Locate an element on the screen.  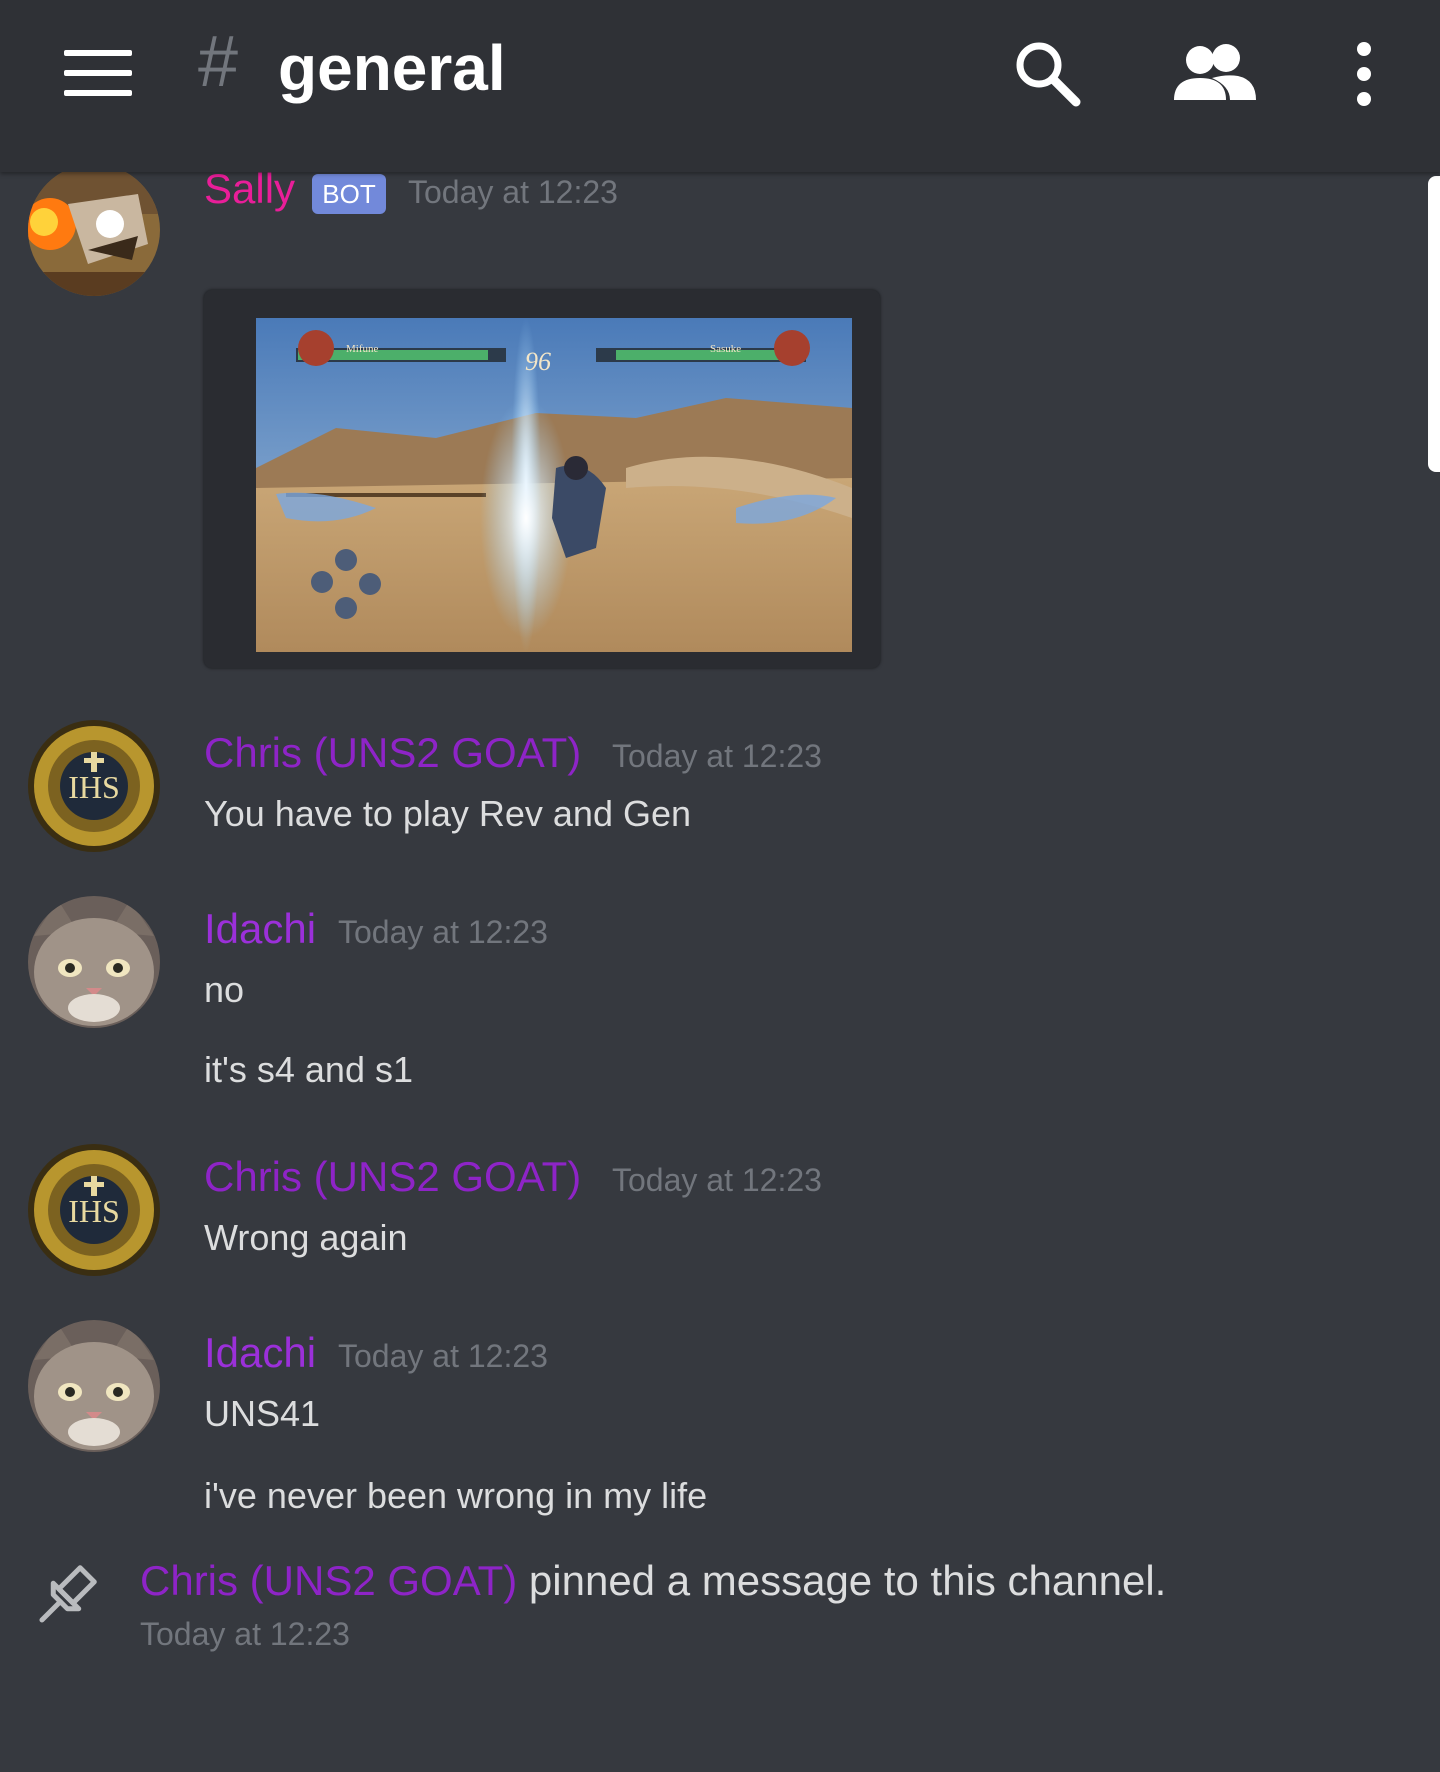
username-sally: Sally is located at coordinates (249, 189).